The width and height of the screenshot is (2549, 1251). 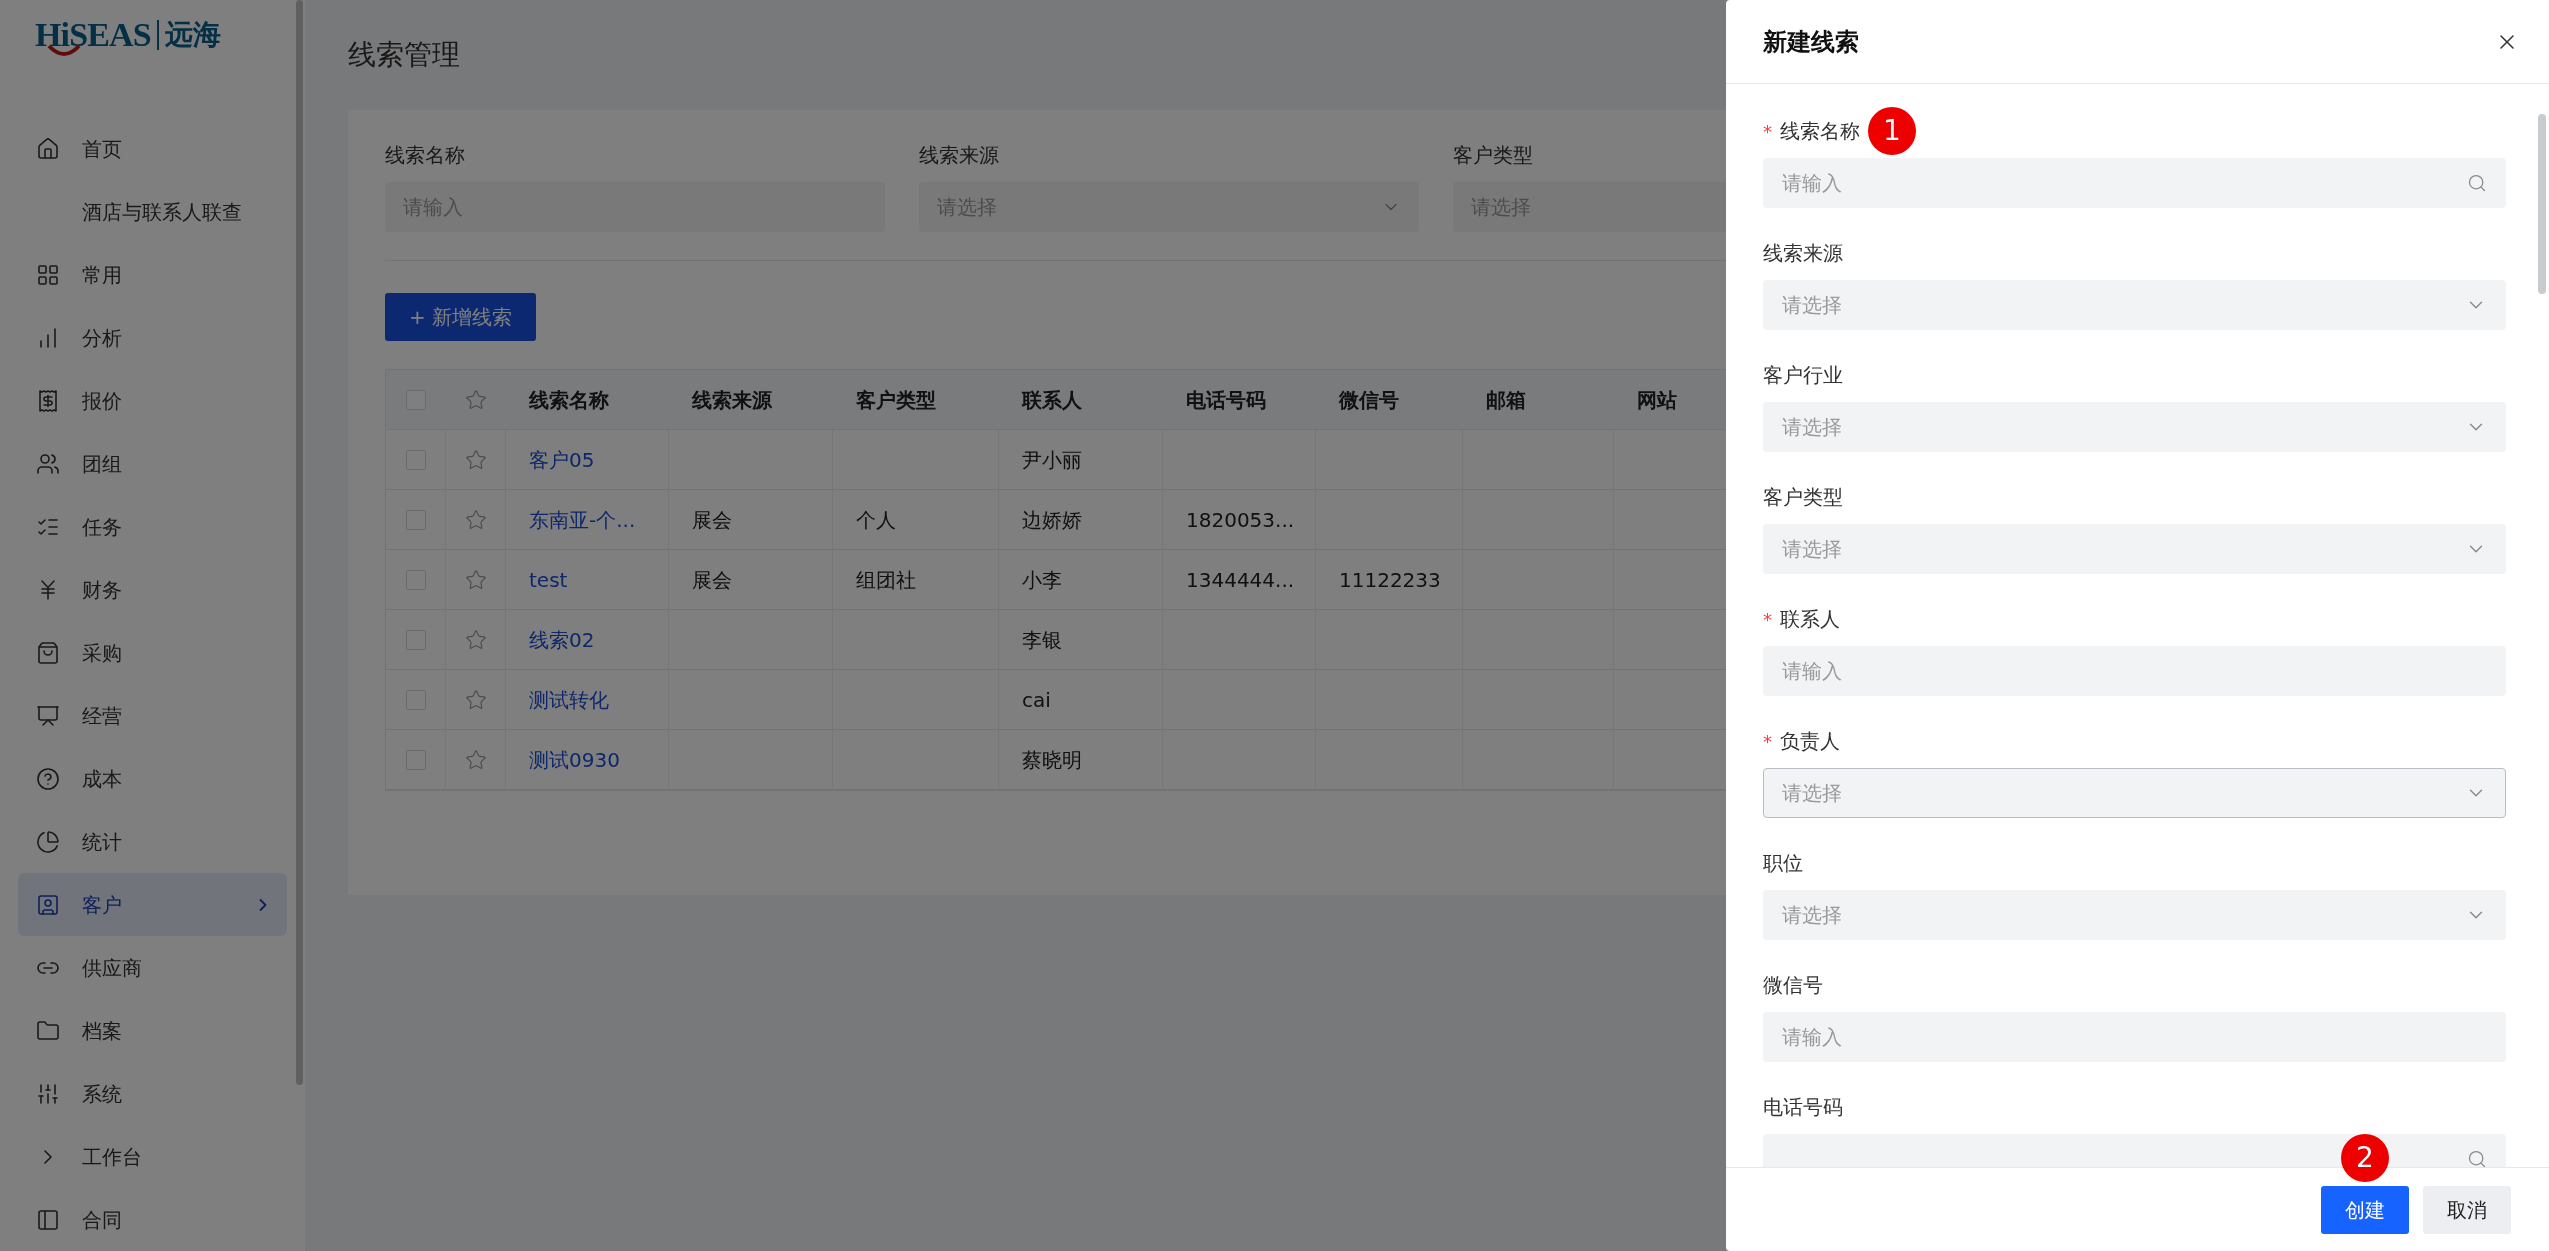 What do you see at coordinates (2365, 1209) in the screenshot?
I see `create-button: 创建` at bounding box center [2365, 1209].